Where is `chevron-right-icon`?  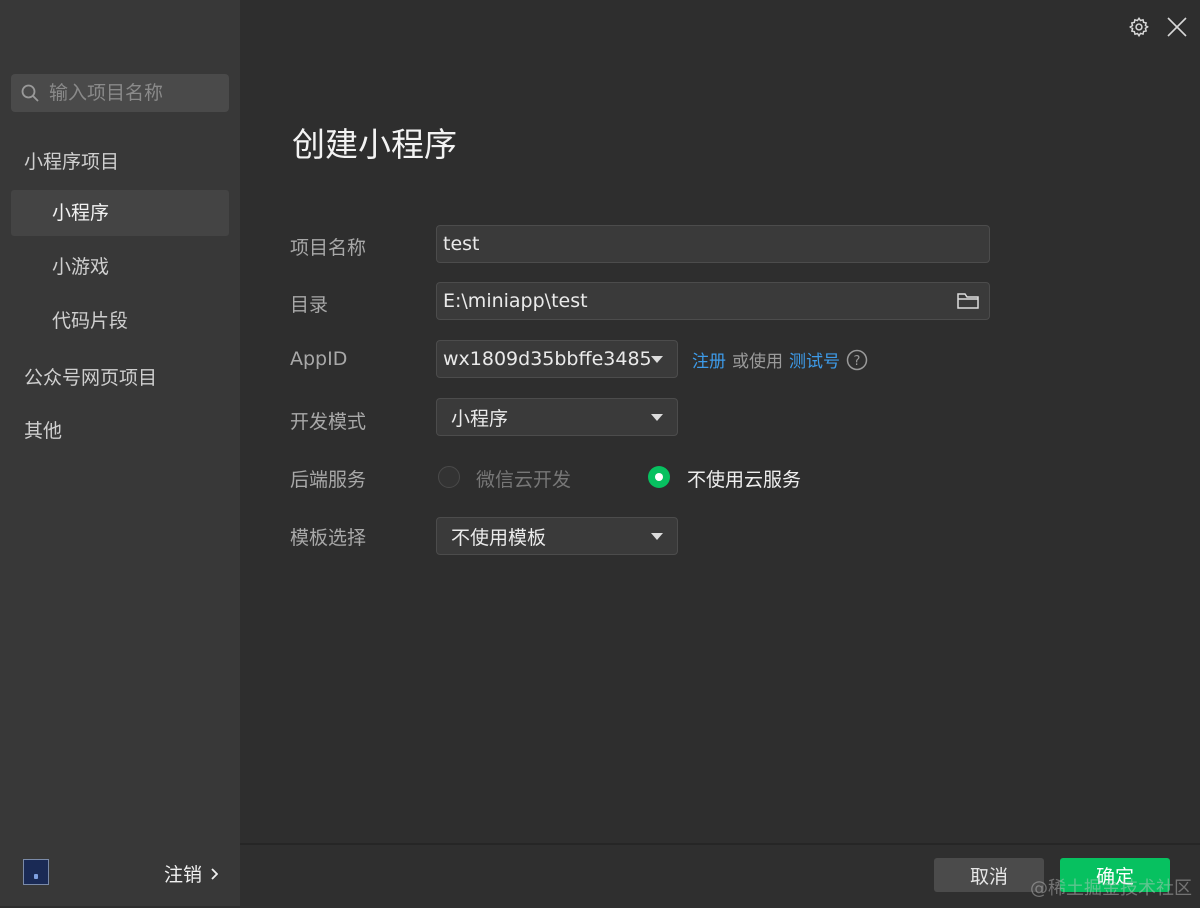
chevron-right-icon is located at coordinates (215, 873).